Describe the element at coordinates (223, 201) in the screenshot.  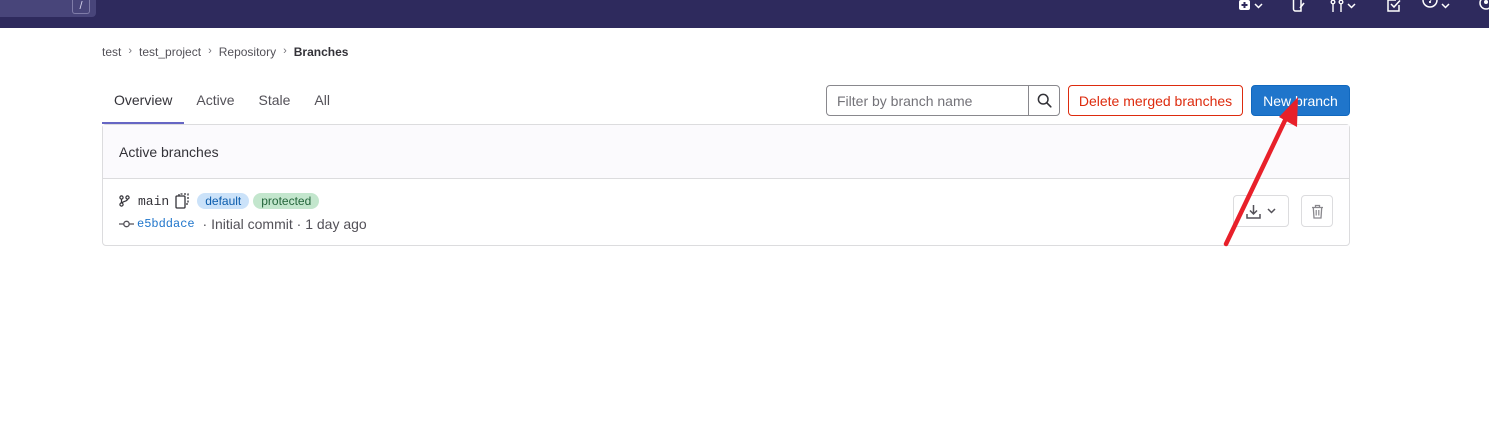
I see `default-badge: default` at that location.